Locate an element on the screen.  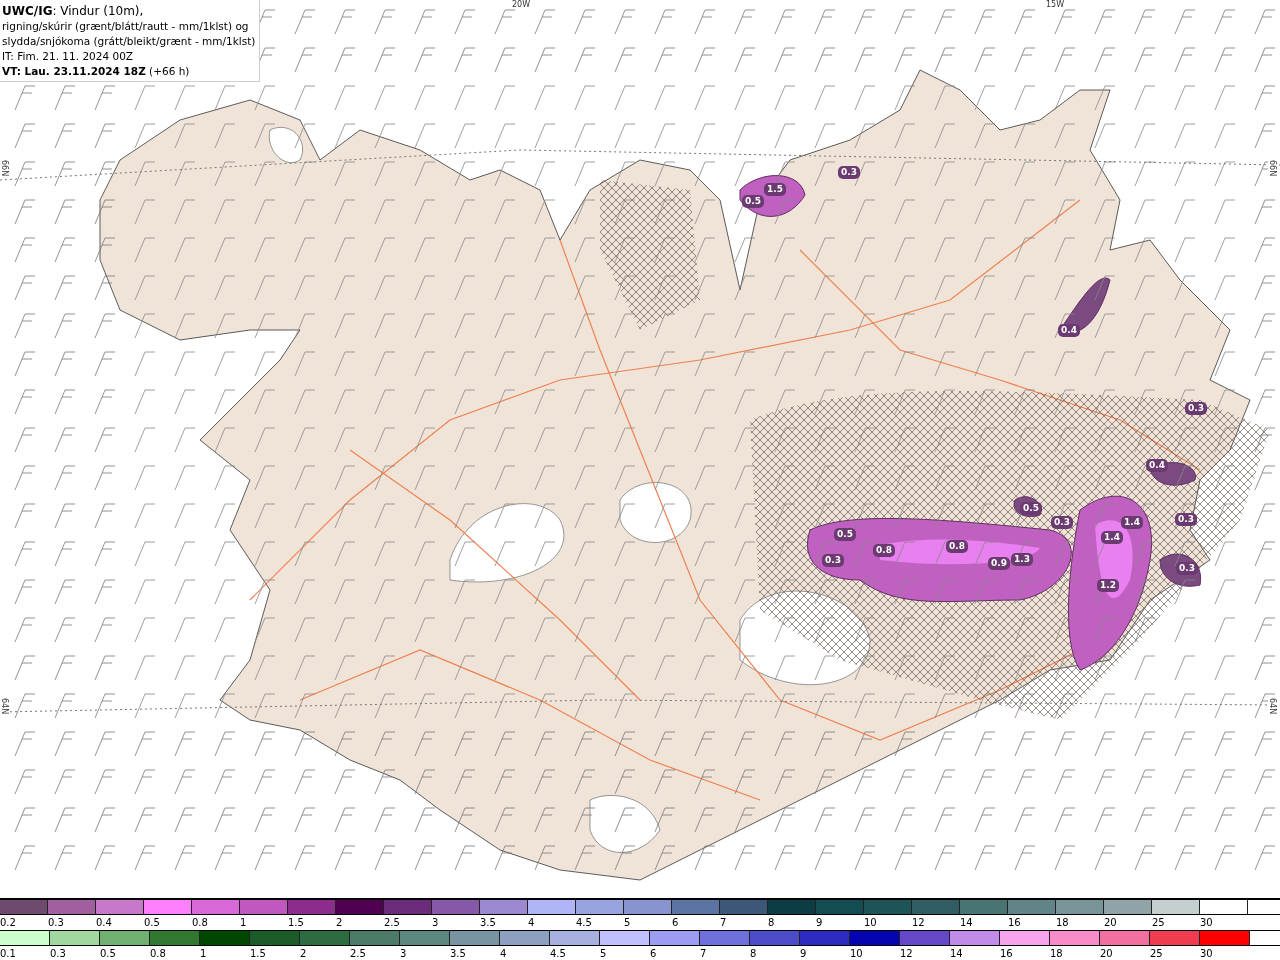
precipitation-value: 1.2 is located at coordinates (1108, 585).